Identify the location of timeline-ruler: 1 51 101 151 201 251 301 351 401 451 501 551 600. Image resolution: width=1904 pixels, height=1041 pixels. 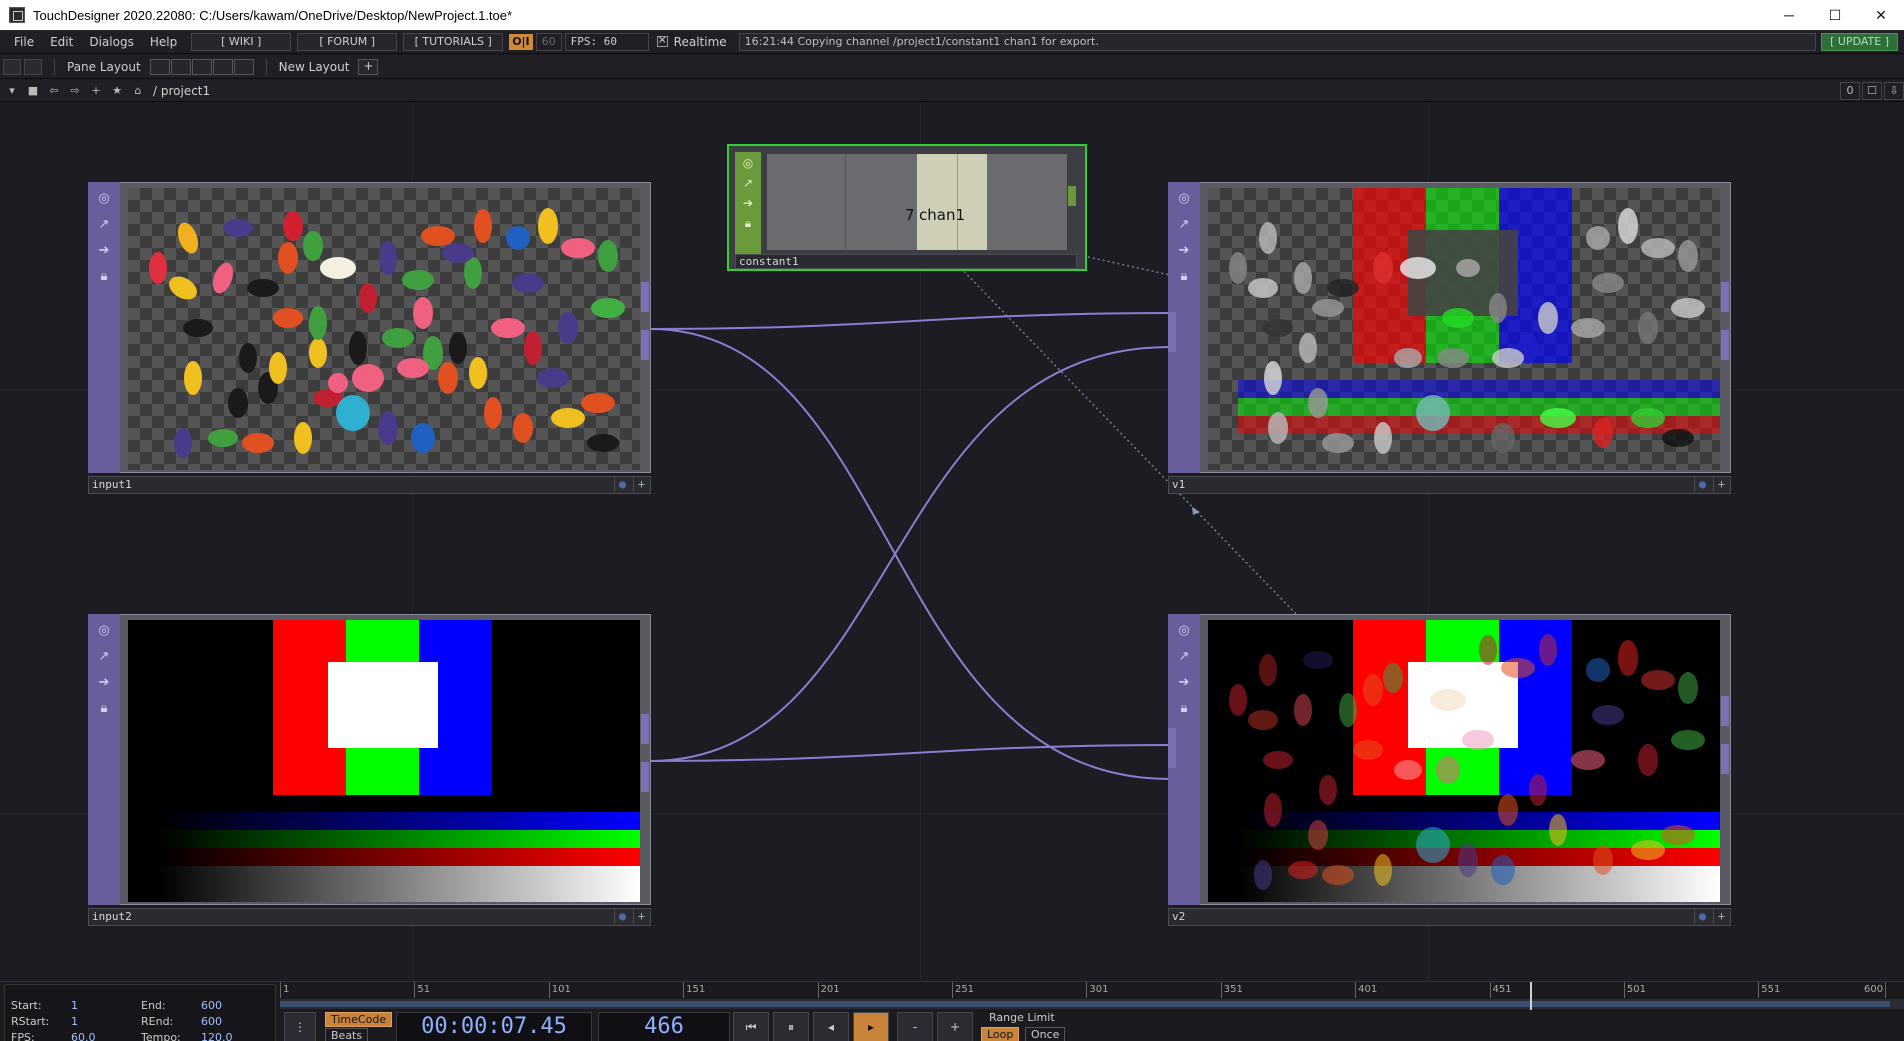
(1092, 990).